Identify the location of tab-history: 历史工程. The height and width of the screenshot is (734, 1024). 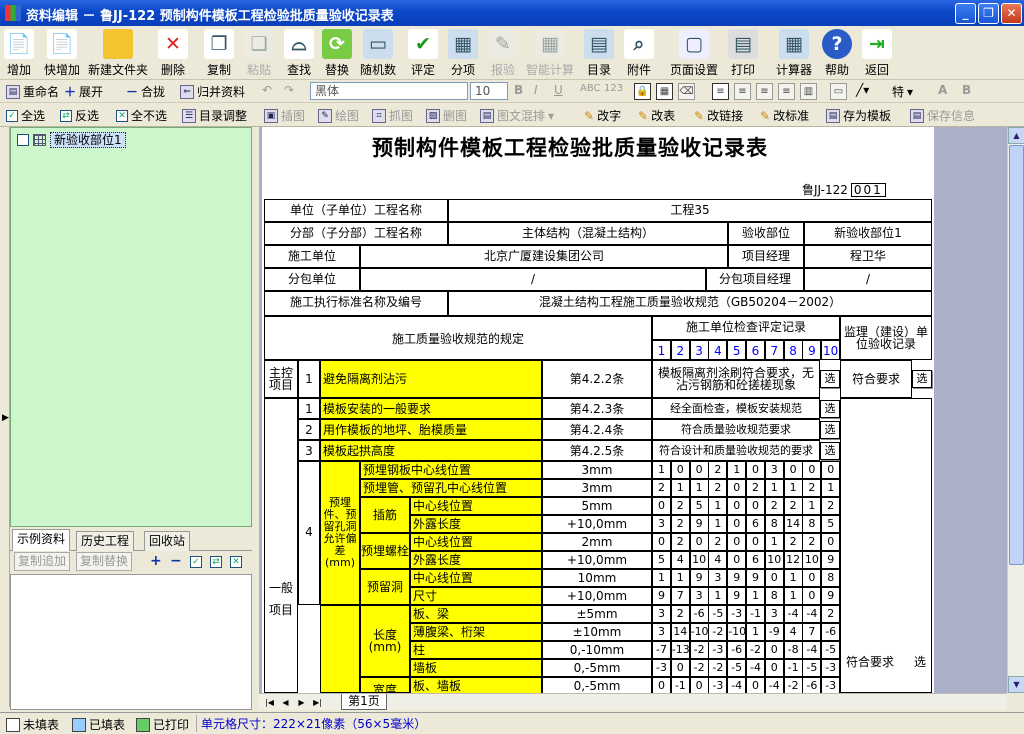
(105, 541).